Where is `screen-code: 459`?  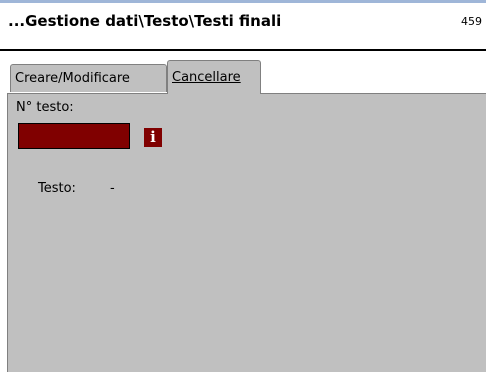
screen-code: 459 is located at coordinates (471, 21).